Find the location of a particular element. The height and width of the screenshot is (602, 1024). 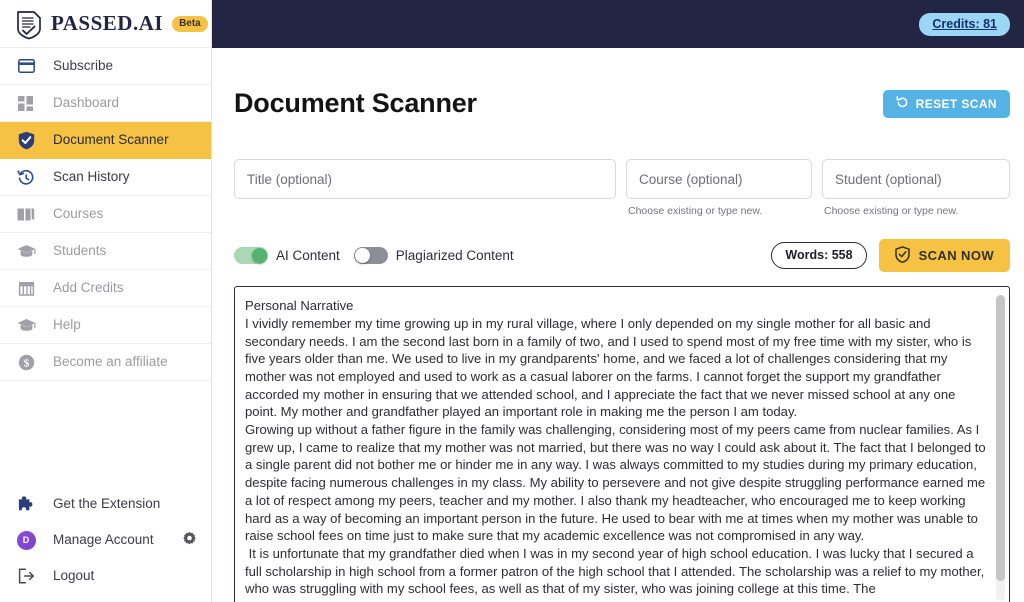

plagiarized-content-label: Plagiarized Content is located at coordinates (454, 256).